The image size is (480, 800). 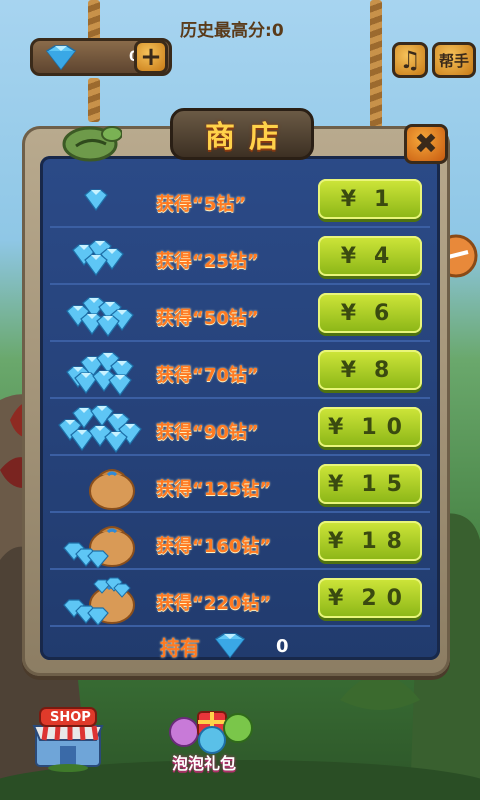 I want to click on buy-button: ¥8, so click(x=370, y=370).